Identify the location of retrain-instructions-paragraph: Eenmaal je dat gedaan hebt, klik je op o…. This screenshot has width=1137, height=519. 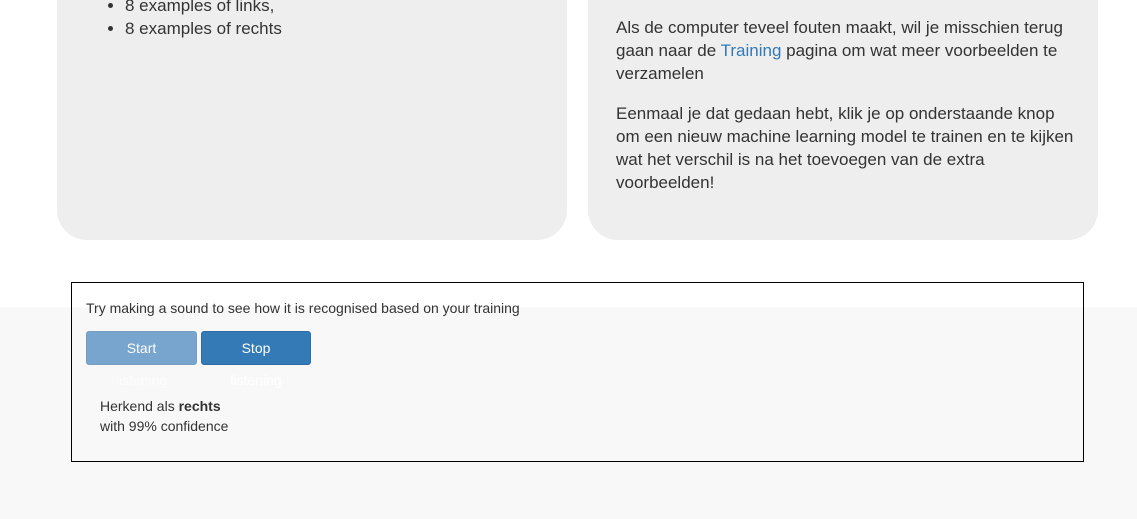
(845, 148).